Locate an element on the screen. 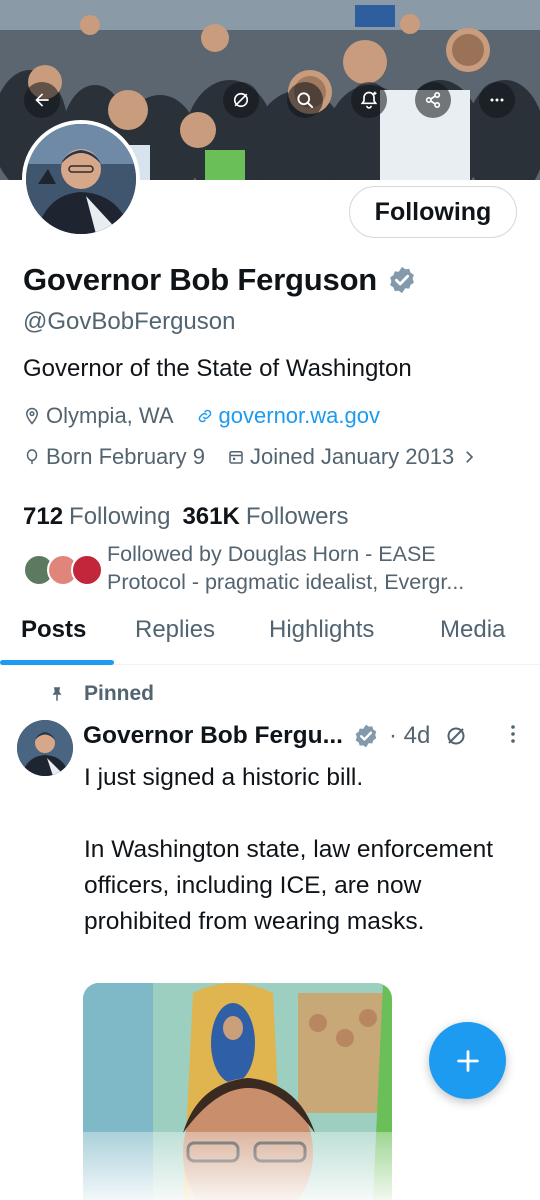 Image resolution: width=540 pixels, height=1200 pixels. following-button: Following is located at coordinates (433, 212).